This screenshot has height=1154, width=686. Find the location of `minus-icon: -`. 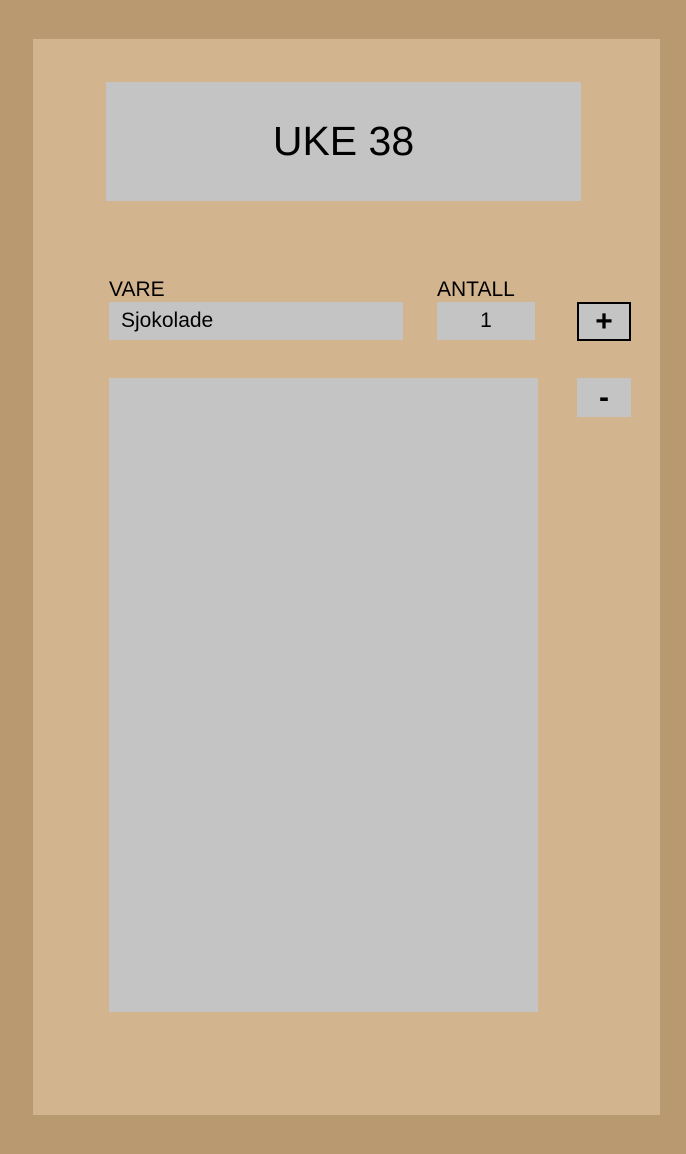

minus-icon: - is located at coordinates (604, 397).